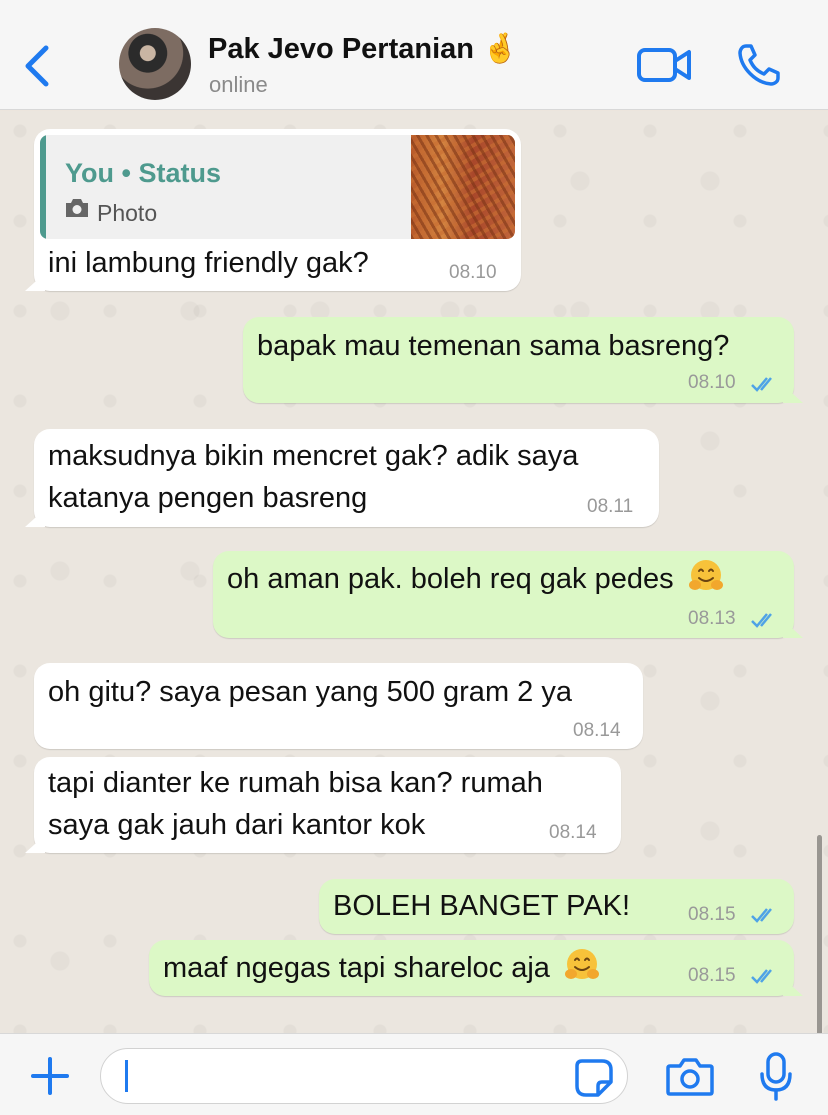 The width and height of the screenshot is (828, 1115). I want to click on message-text: bapak mau temenan sama basreng?, so click(493, 346).